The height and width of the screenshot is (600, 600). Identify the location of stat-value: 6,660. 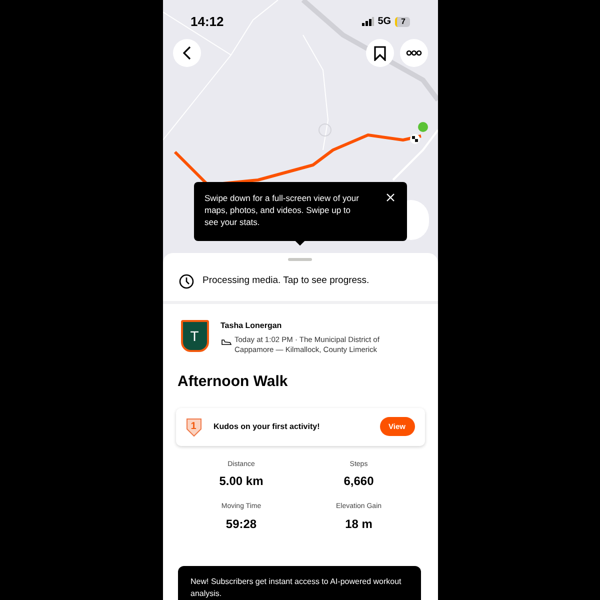
(359, 481).